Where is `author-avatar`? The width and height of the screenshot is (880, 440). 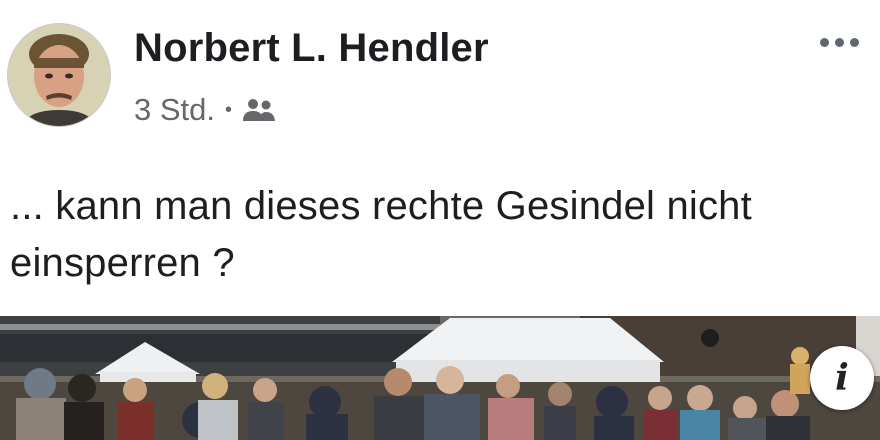
author-avatar is located at coordinates (59, 75).